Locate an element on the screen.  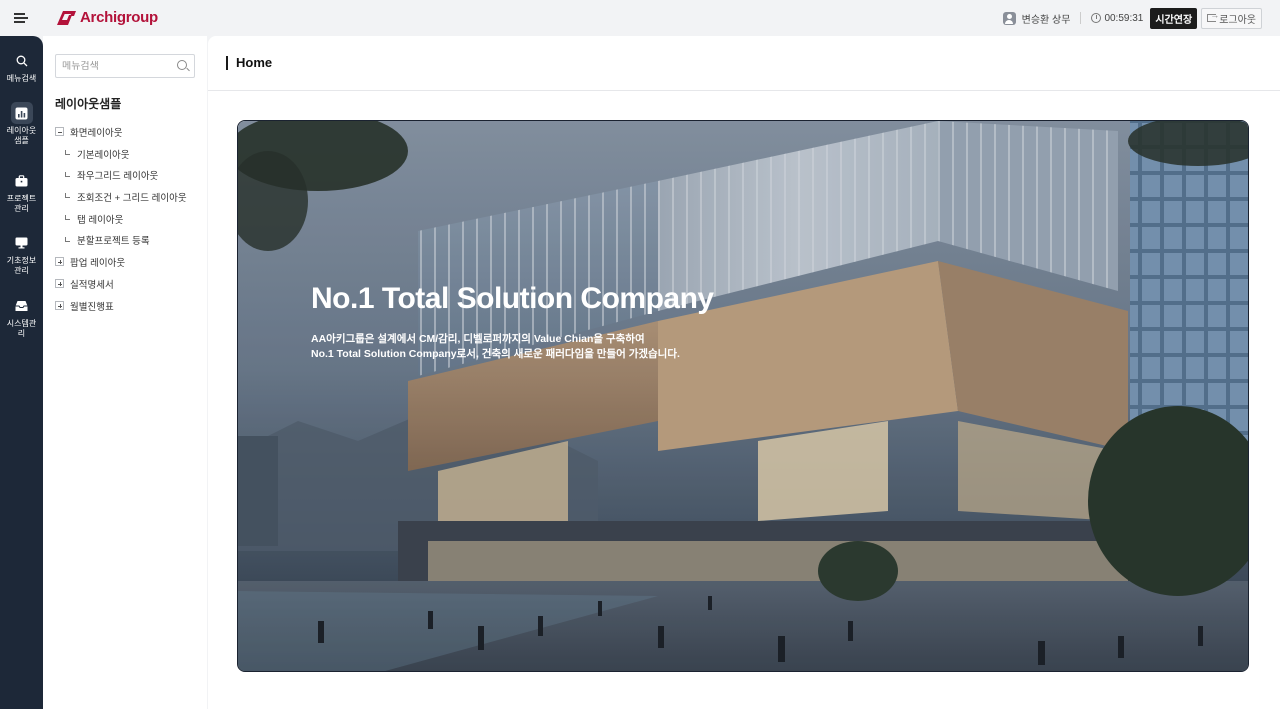
inbox-icon is located at coordinates (21, 306).